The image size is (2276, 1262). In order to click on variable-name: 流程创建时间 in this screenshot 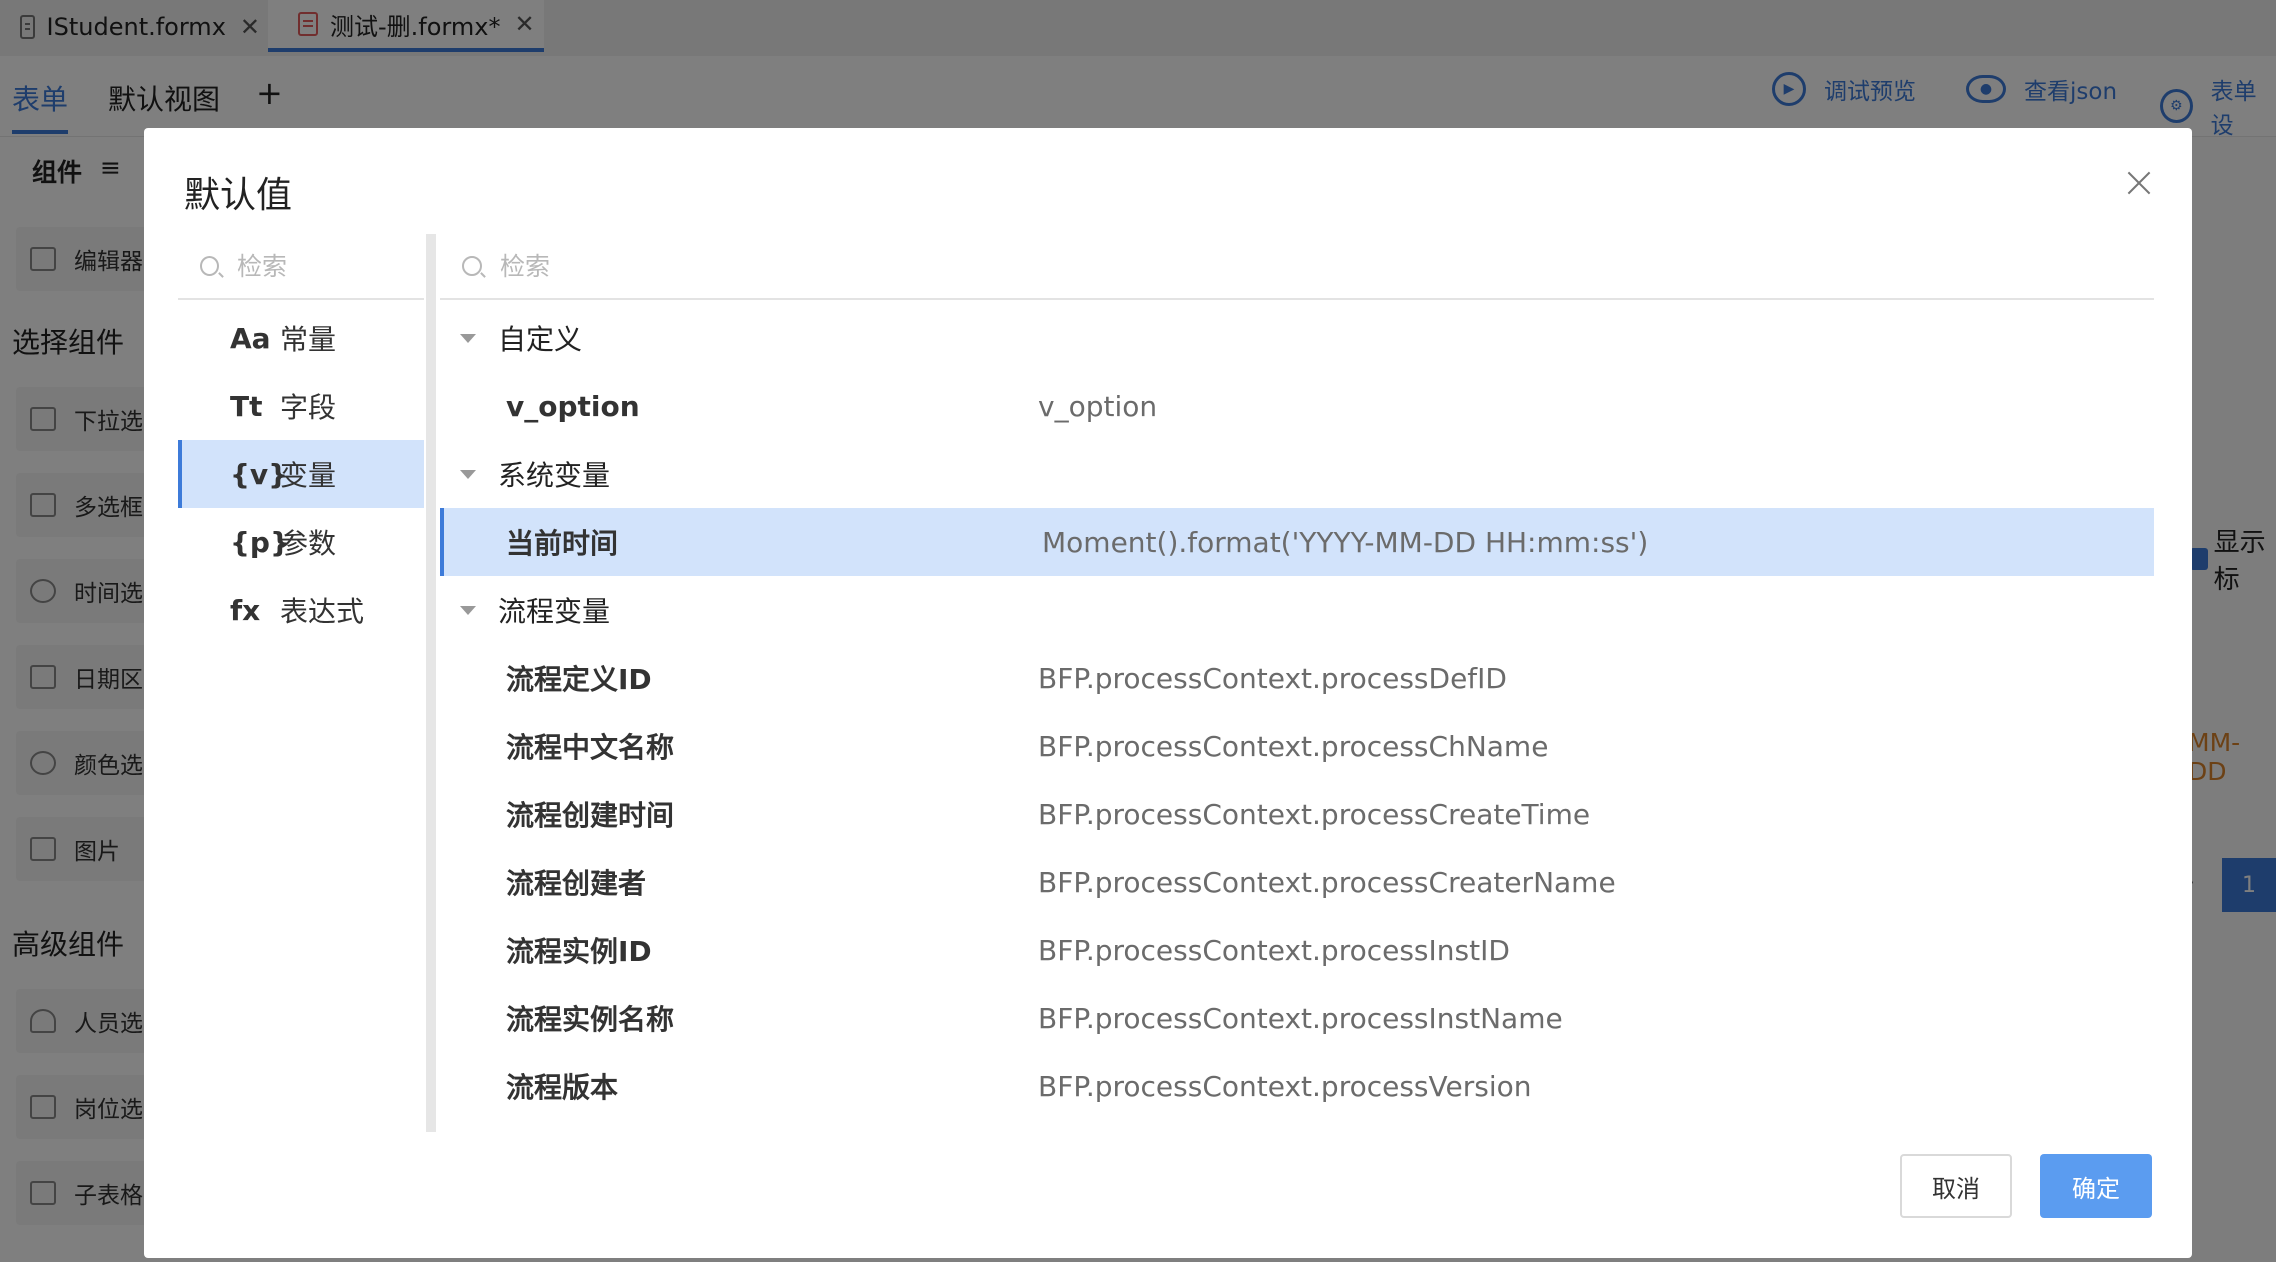, I will do `click(590, 815)`.